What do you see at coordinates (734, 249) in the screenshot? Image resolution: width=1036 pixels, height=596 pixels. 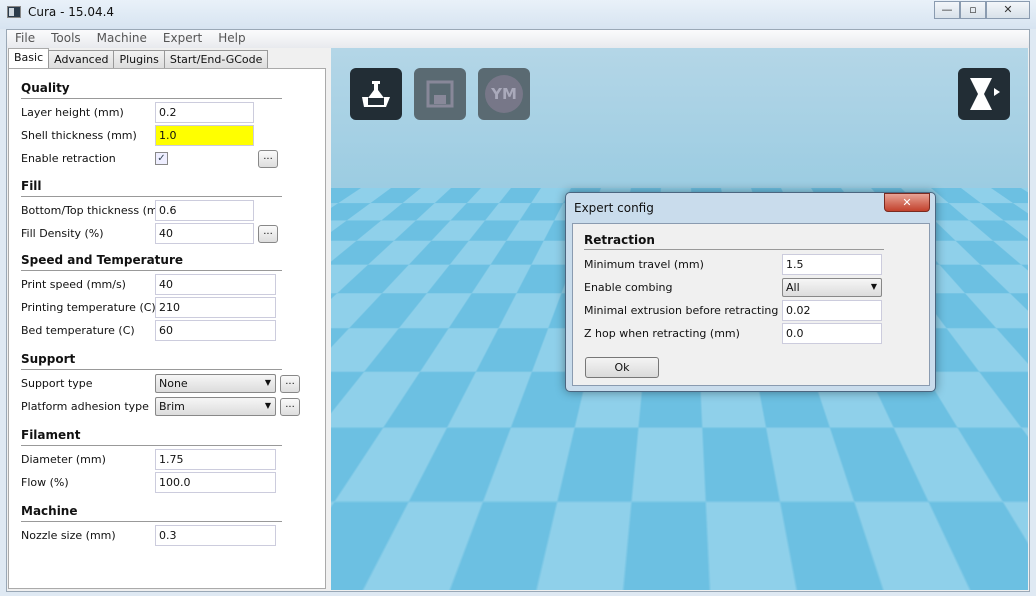 I see `divider` at bounding box center [734, 249].